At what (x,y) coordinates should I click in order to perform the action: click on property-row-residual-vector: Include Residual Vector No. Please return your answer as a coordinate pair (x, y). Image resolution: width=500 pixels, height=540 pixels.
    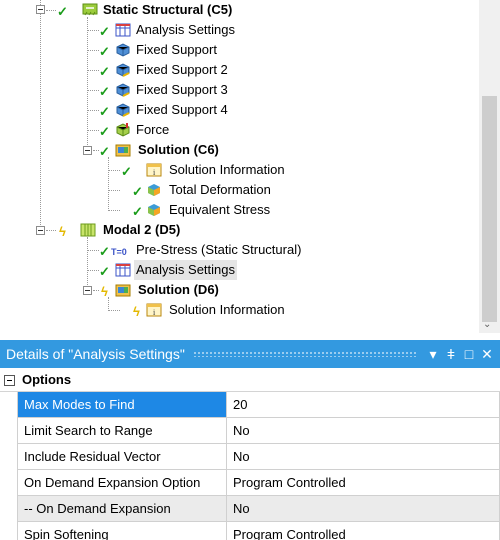
    Looking at the image, I should click on (250, 457).